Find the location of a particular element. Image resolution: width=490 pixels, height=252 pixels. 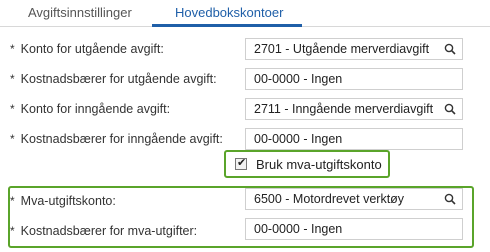

bruk-mva-utgiftskonto-checkbox-group: ✔ Bruk mva-utgiftskonto is located at coordinates (307, 164).